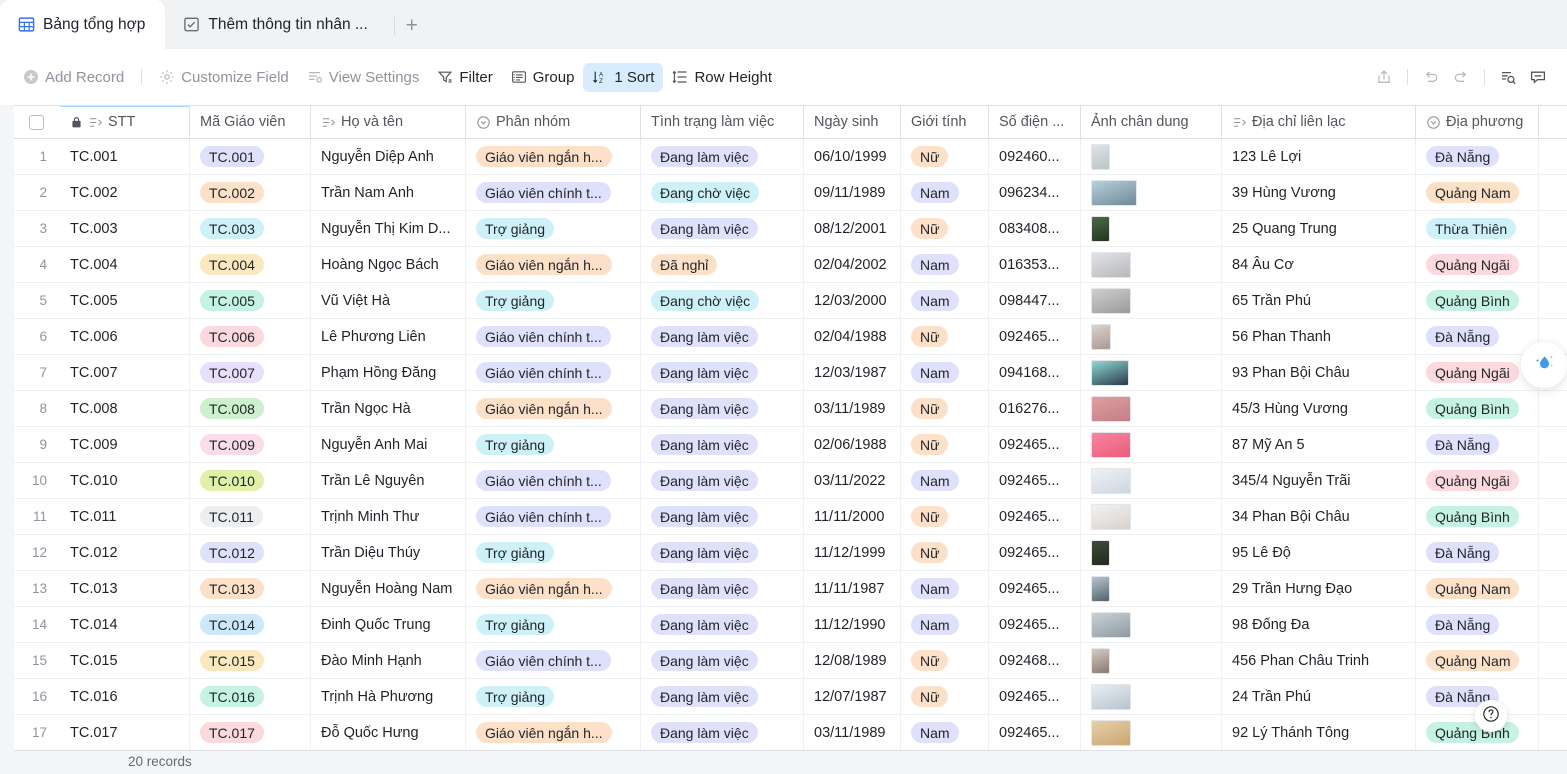  I want to click on cell-ho-va-ten: Lê Phương Liên, so click(388, 336).